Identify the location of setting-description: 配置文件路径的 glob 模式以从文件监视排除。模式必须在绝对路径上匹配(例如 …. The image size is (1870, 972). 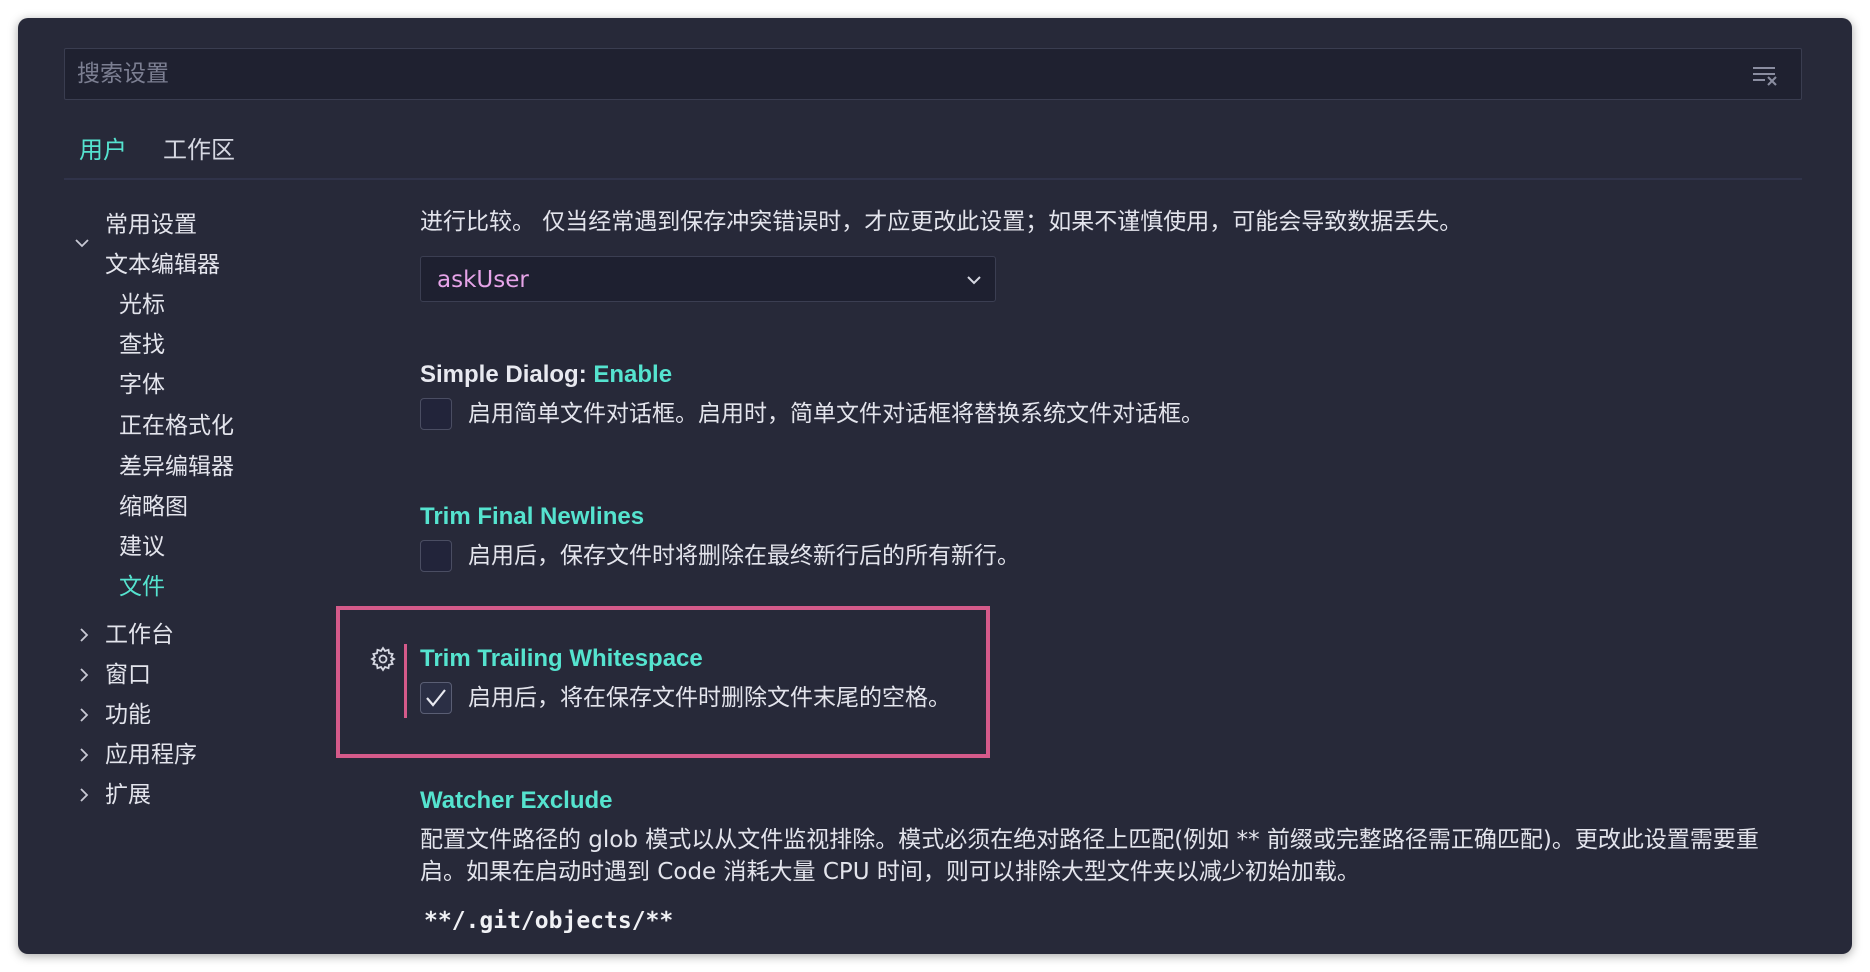
(1089, 840).